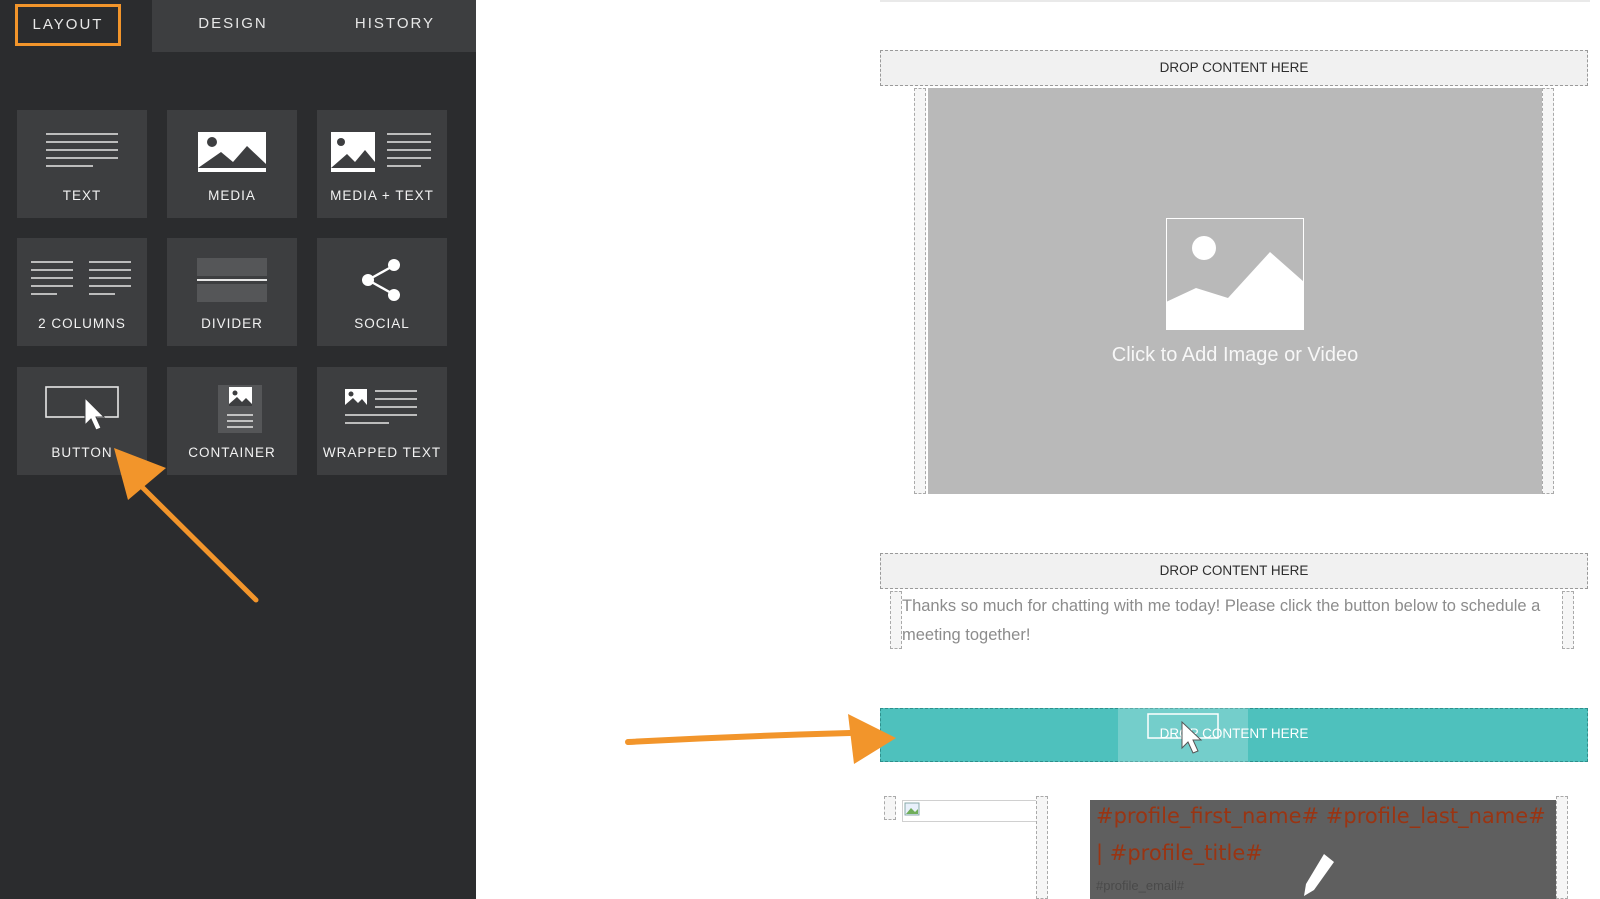 This screenshot has height=899, width=1600. Describe the element at coordinates (82, 150) in the screenshot. I see `text-lines-icon` at that location.